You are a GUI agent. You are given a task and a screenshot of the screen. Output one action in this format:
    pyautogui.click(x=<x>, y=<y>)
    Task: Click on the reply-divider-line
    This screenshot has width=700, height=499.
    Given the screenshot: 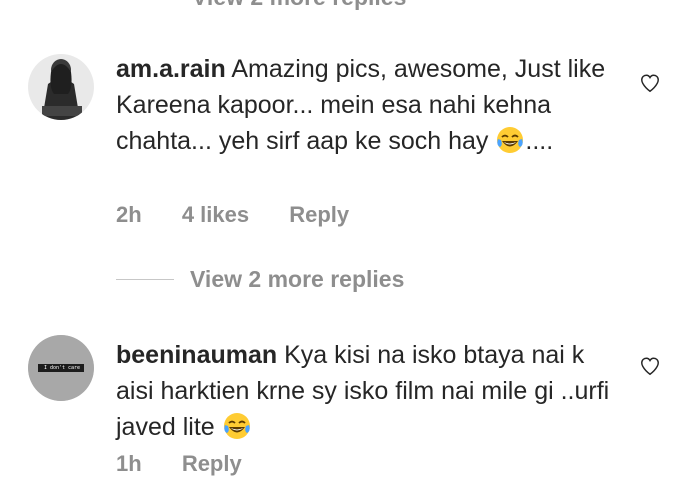 What is the action you would take?
    pyautogui.click(x=145, y=279)
    